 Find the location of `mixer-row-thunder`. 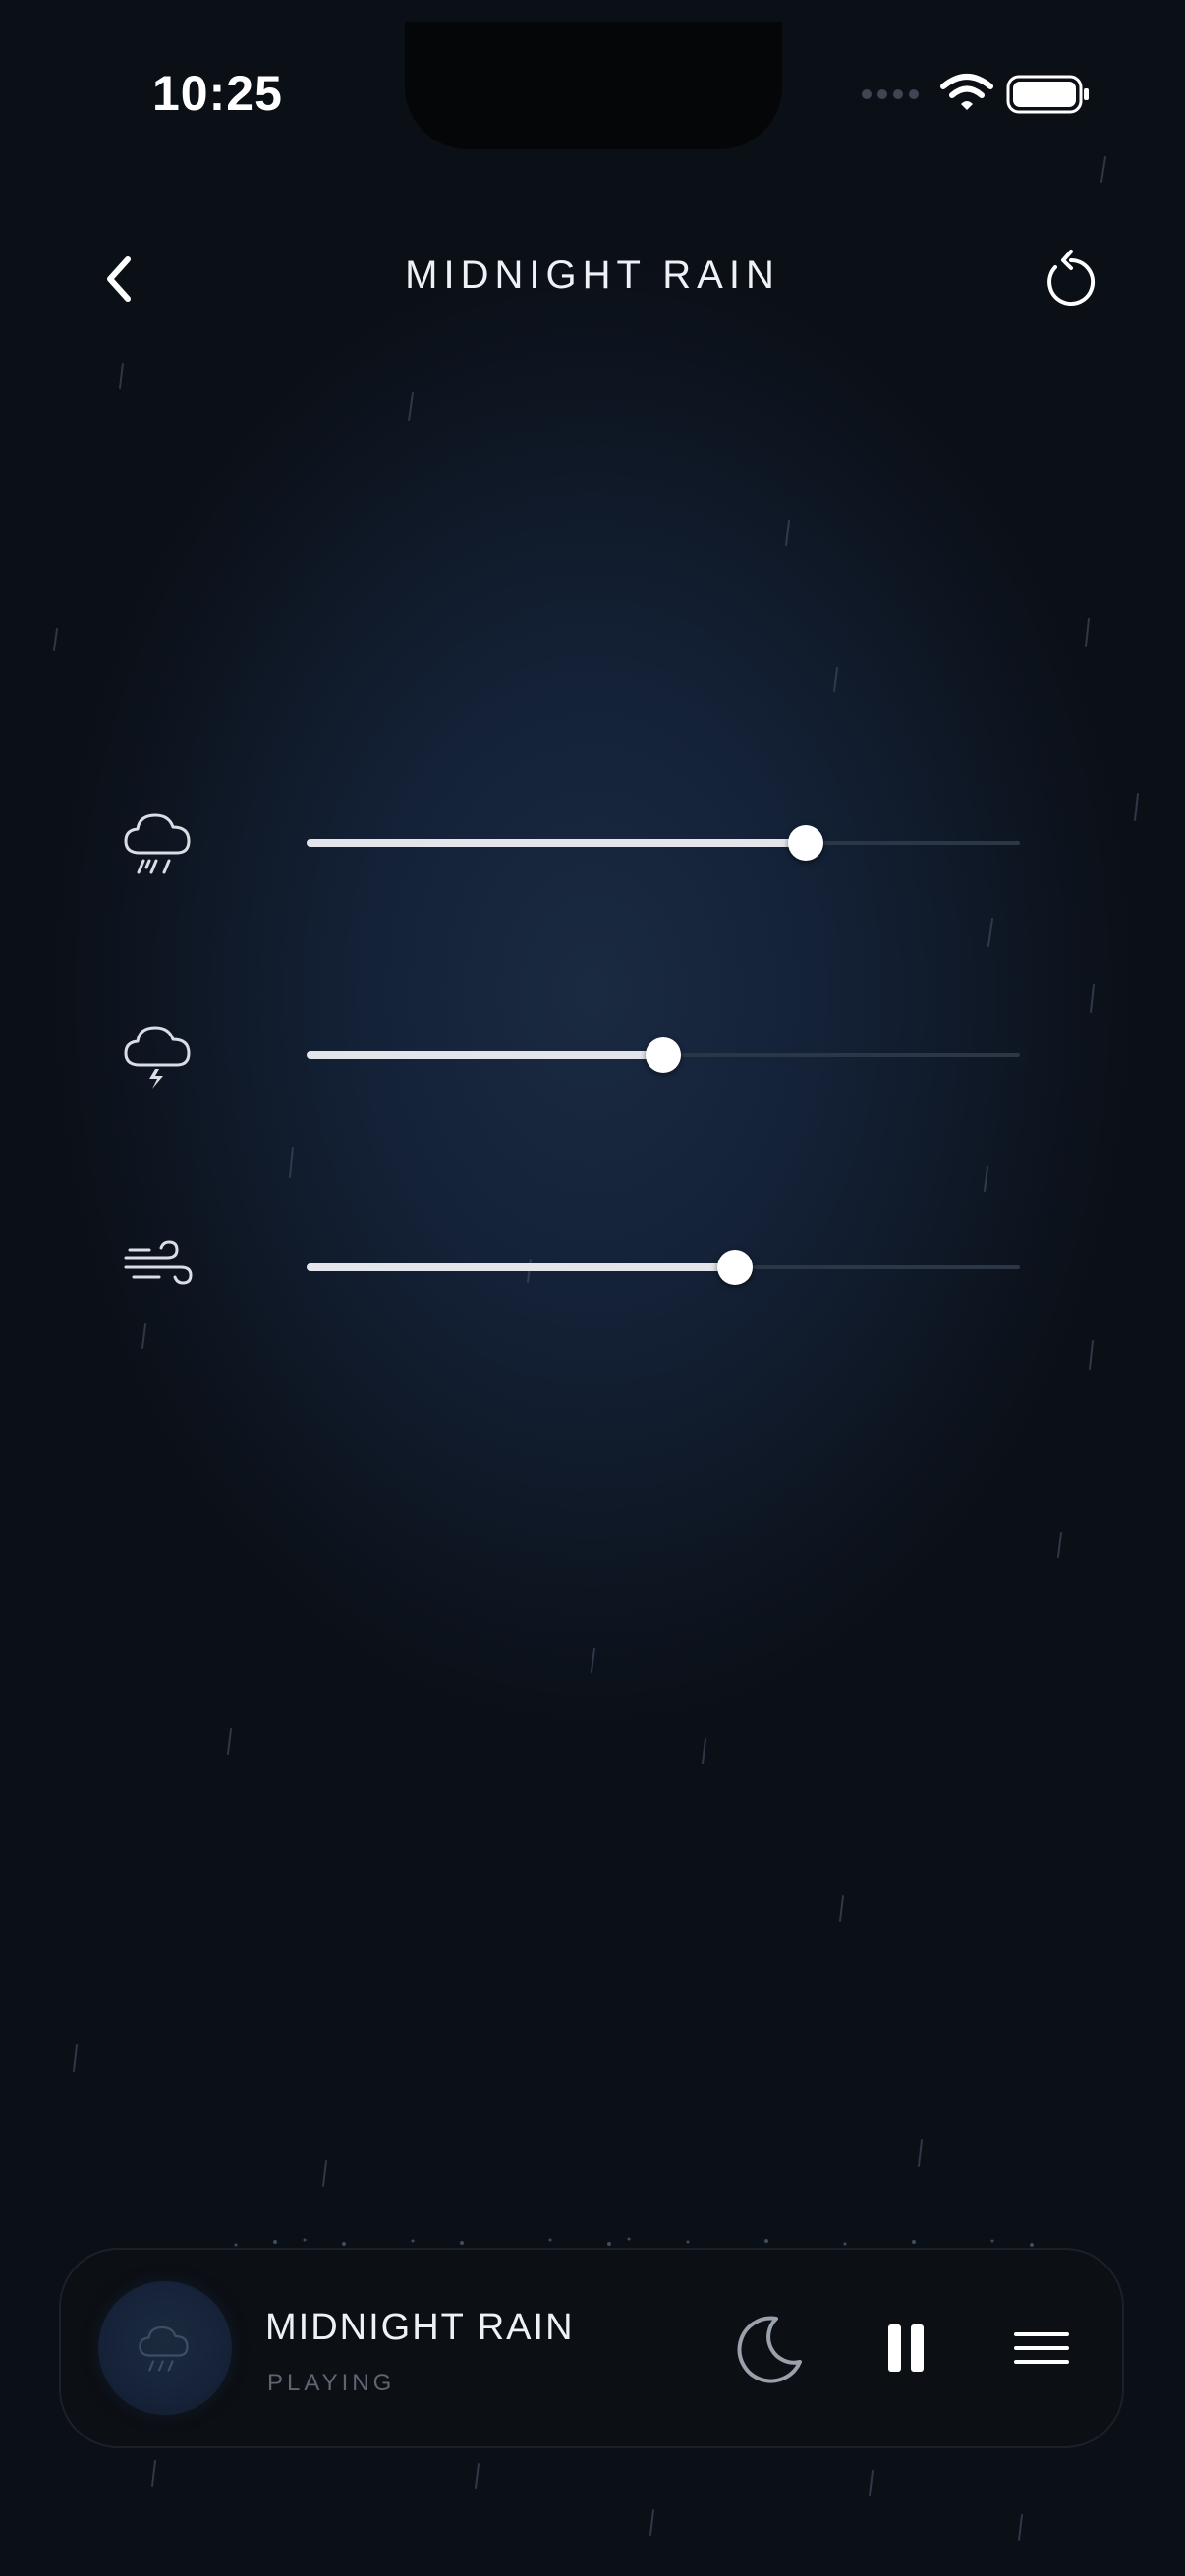

mixer-row-thunder is located at coordinates (592, 1055).